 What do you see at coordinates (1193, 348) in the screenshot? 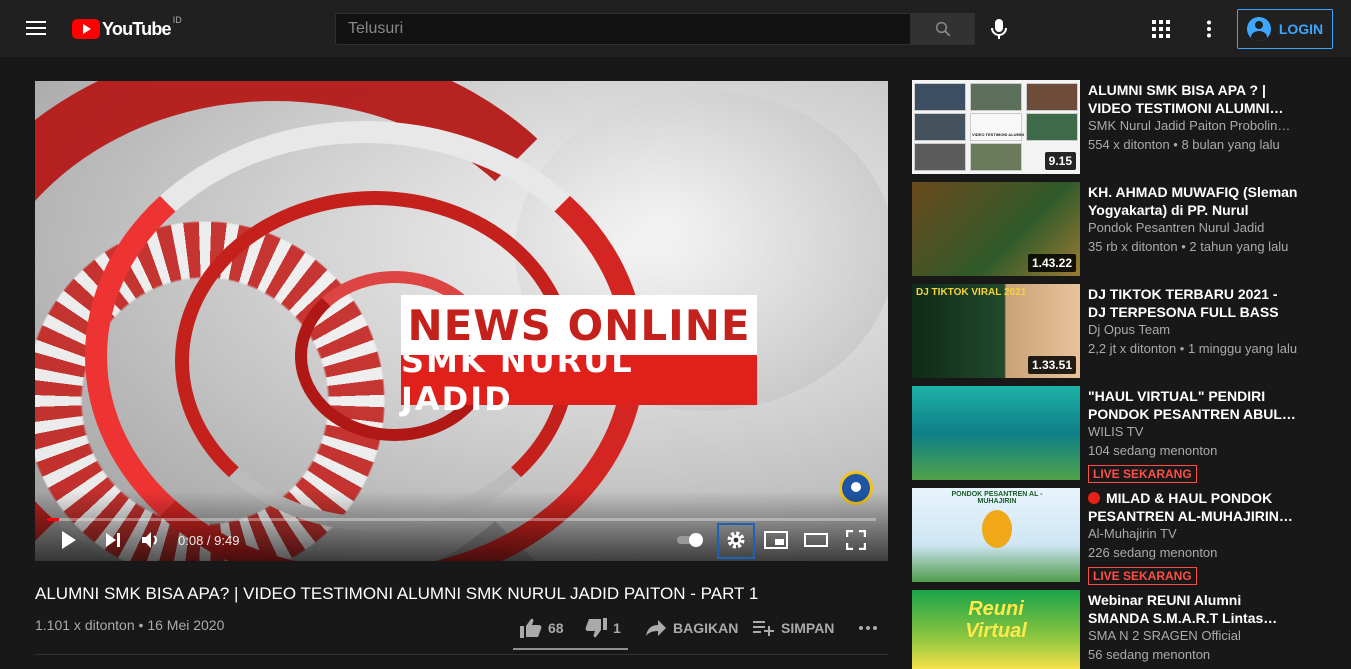
I see `view-count: 2,2 jt x ditonton • 1 minggu yang lalu` at bounding box center [1193, 348].